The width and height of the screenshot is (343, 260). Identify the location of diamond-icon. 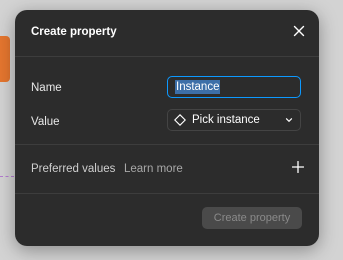
(180, 120).